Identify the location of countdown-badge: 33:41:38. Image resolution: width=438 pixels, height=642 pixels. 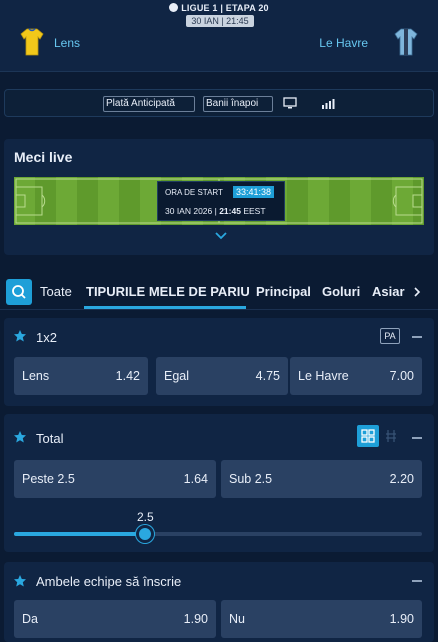
(254, 192).